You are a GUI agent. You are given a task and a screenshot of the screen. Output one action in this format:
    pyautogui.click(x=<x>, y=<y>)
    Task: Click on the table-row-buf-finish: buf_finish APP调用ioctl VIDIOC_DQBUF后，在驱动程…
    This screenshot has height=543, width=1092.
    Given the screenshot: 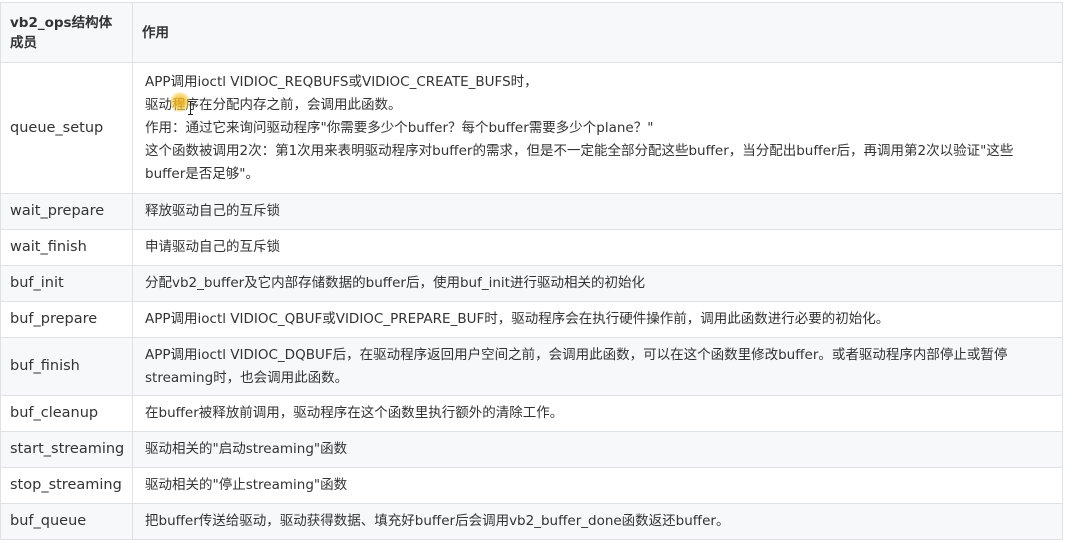 What is the action you would take?
    pyautogui.click(x=531, y=366)
    